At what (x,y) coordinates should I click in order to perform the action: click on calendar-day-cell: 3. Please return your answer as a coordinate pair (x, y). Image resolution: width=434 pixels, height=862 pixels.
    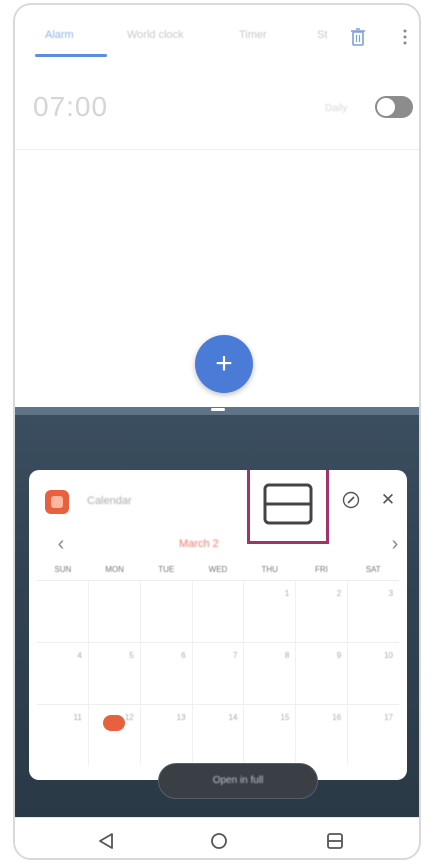
    Looking at the image, I should click on (373, 611).